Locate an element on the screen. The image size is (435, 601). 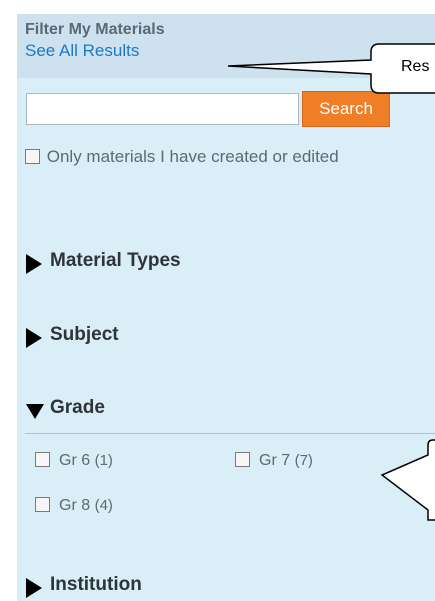
callout-text: Res is located at coordinates (415, 66).